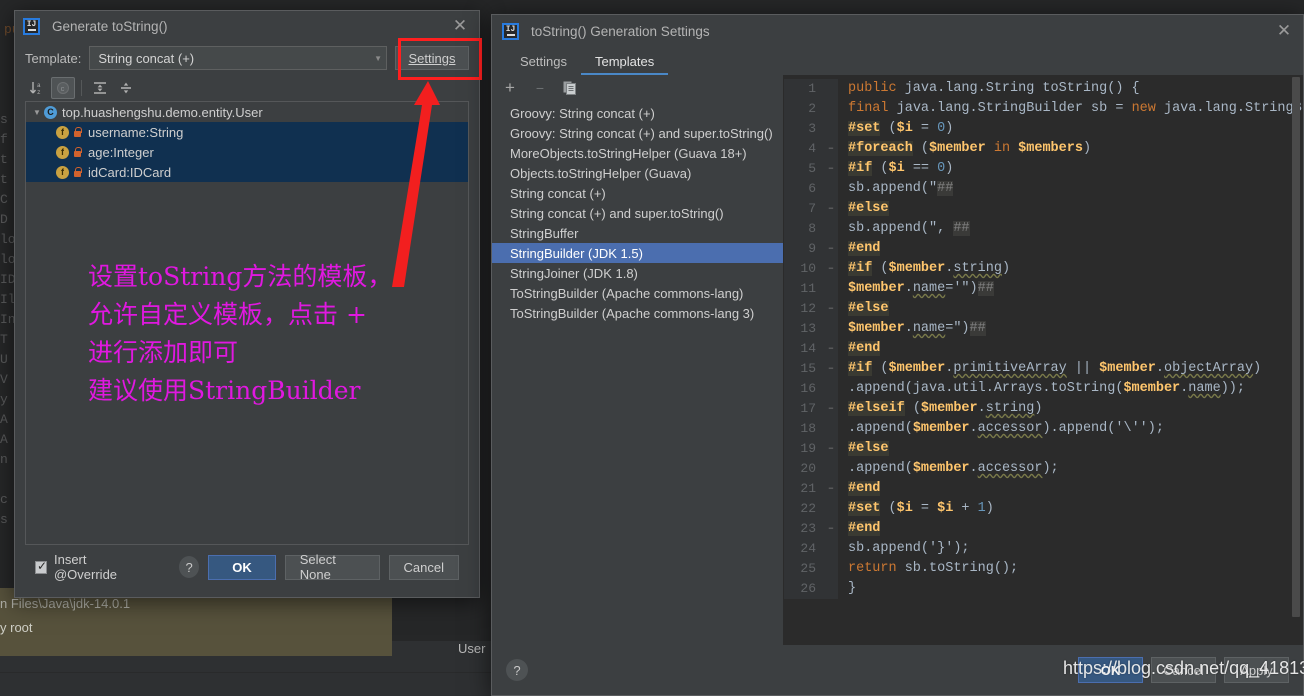 The image size is (1304, 696). What do you see at coordinates (624, 63) in the screenshot?
I see `tab-templates: Templates` at bounding box center [624, 63].